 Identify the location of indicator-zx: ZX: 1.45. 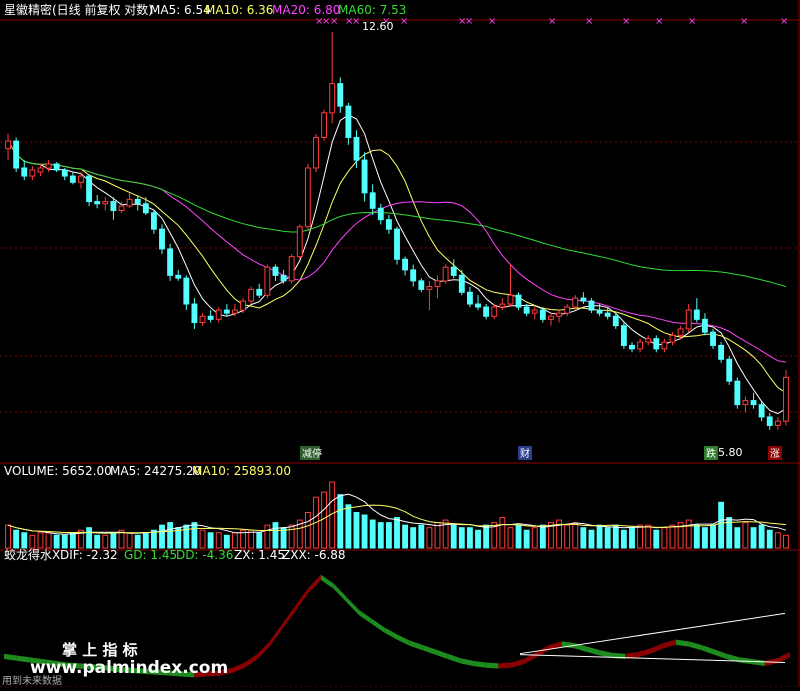
(259, 555).